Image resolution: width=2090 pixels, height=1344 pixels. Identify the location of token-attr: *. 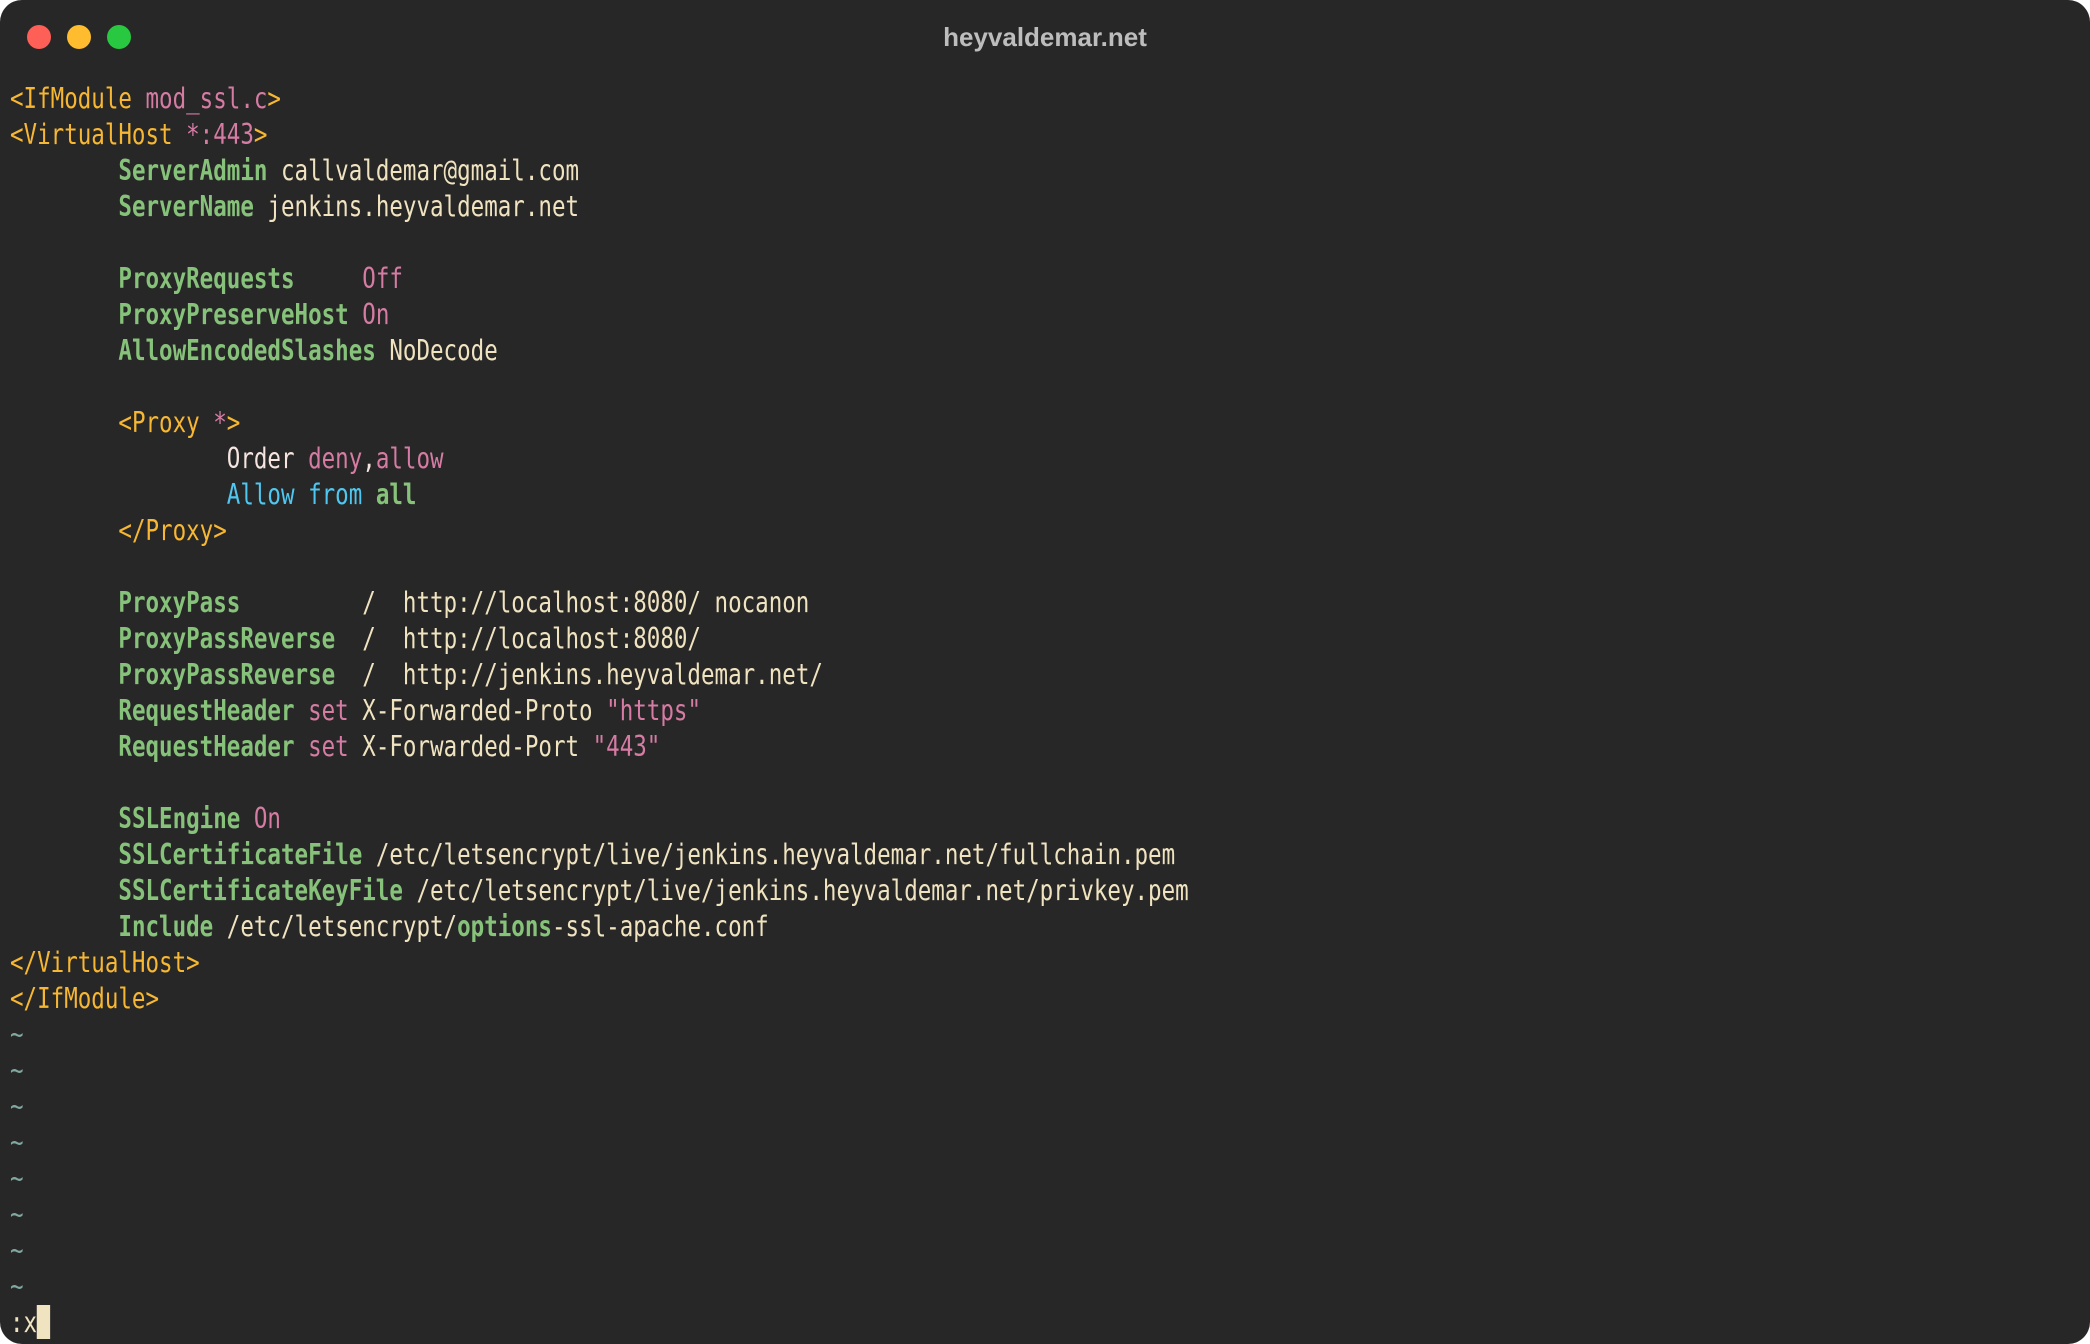
(220, 422).